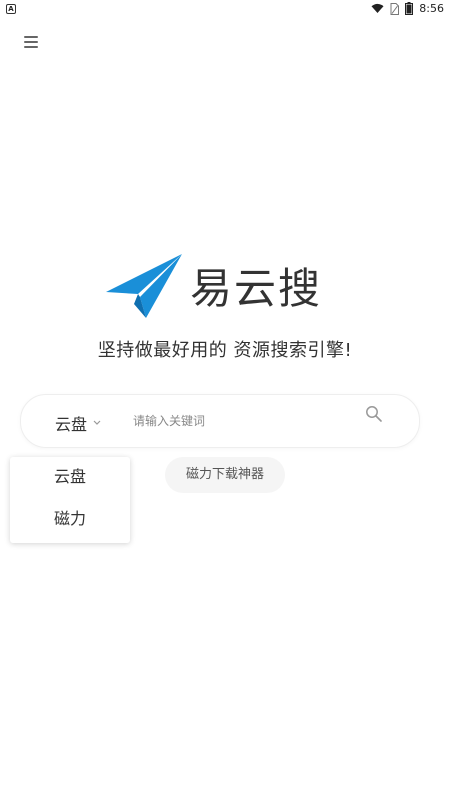 The width and height of the screenshot is (450, 800). What do you see at coordinates (70, 500) in the screenshot?
I see `search-type-dropdown: 云盘 磁力` at bounding box center [70, 500].